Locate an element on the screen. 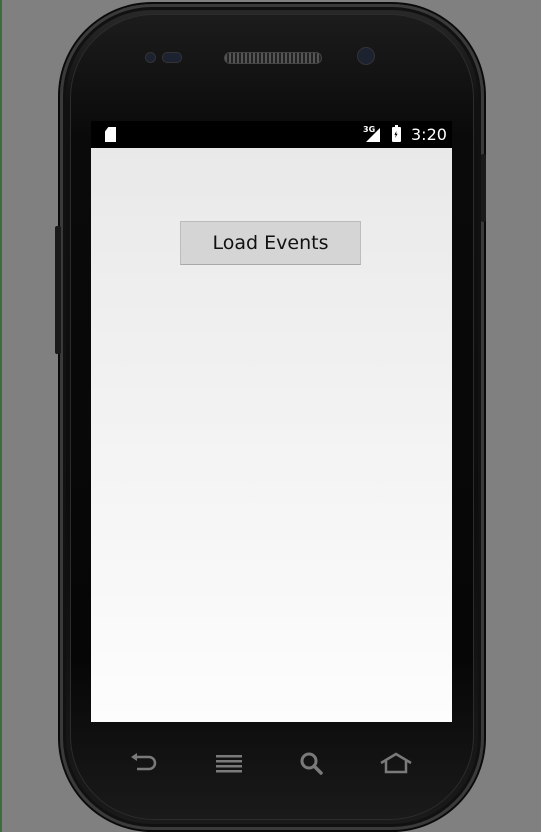  signal-icon is located at coordinates (373, 135).